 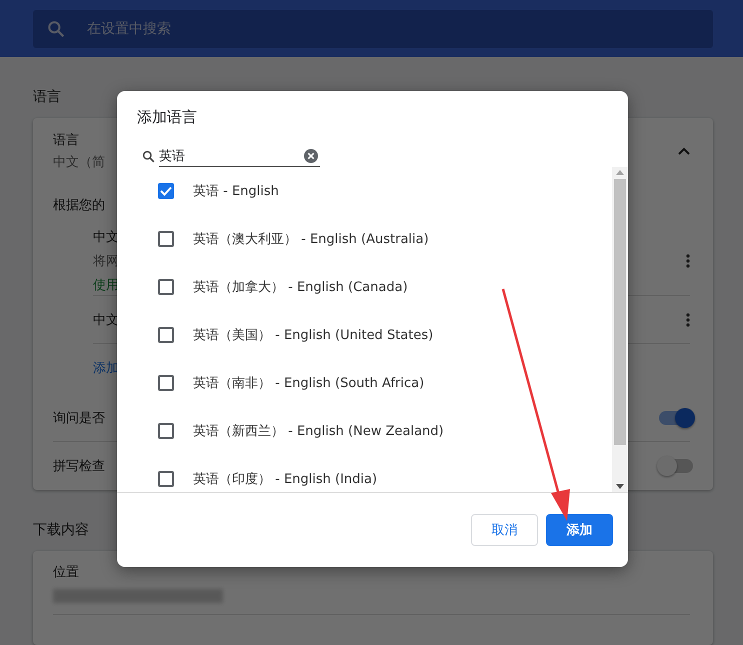 What do you see at coordinates (236, 191) in the screenshot?
I see `language-option: 英语 - English` at bounding box center [236, 191].